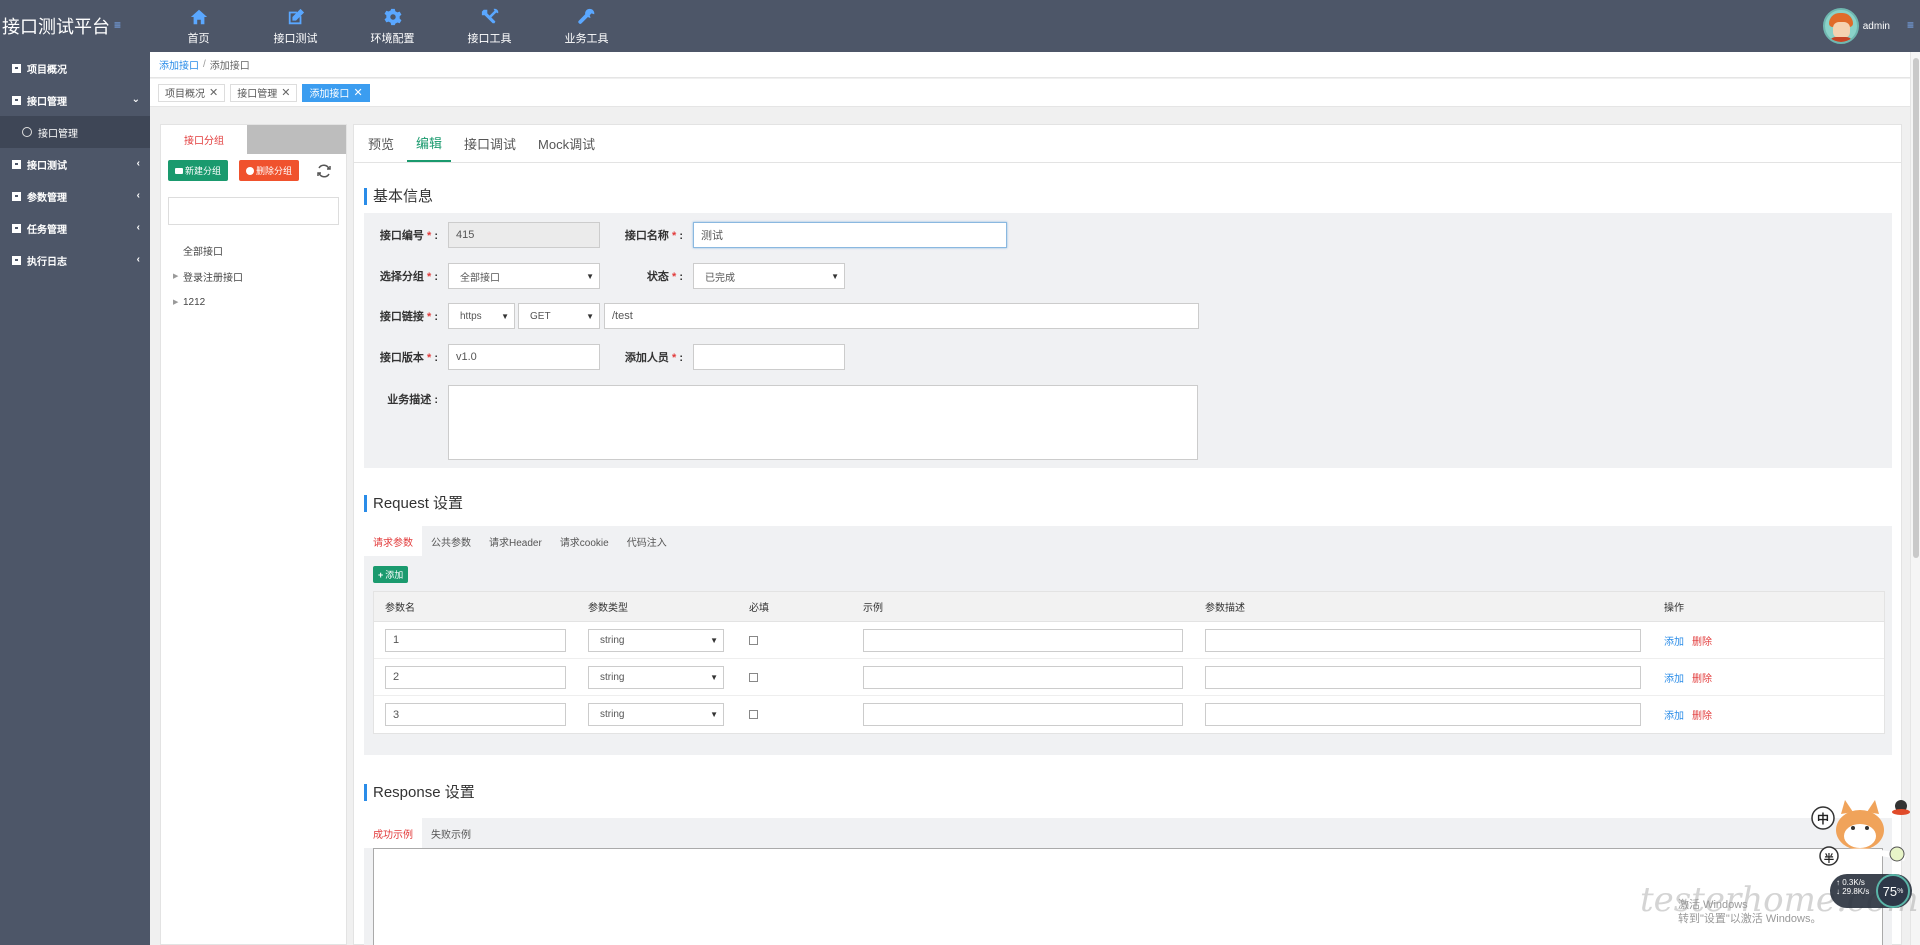 The image size is (1920, 945). I want to click on tab-mock-debug: Mock调试, so click(566, 143).